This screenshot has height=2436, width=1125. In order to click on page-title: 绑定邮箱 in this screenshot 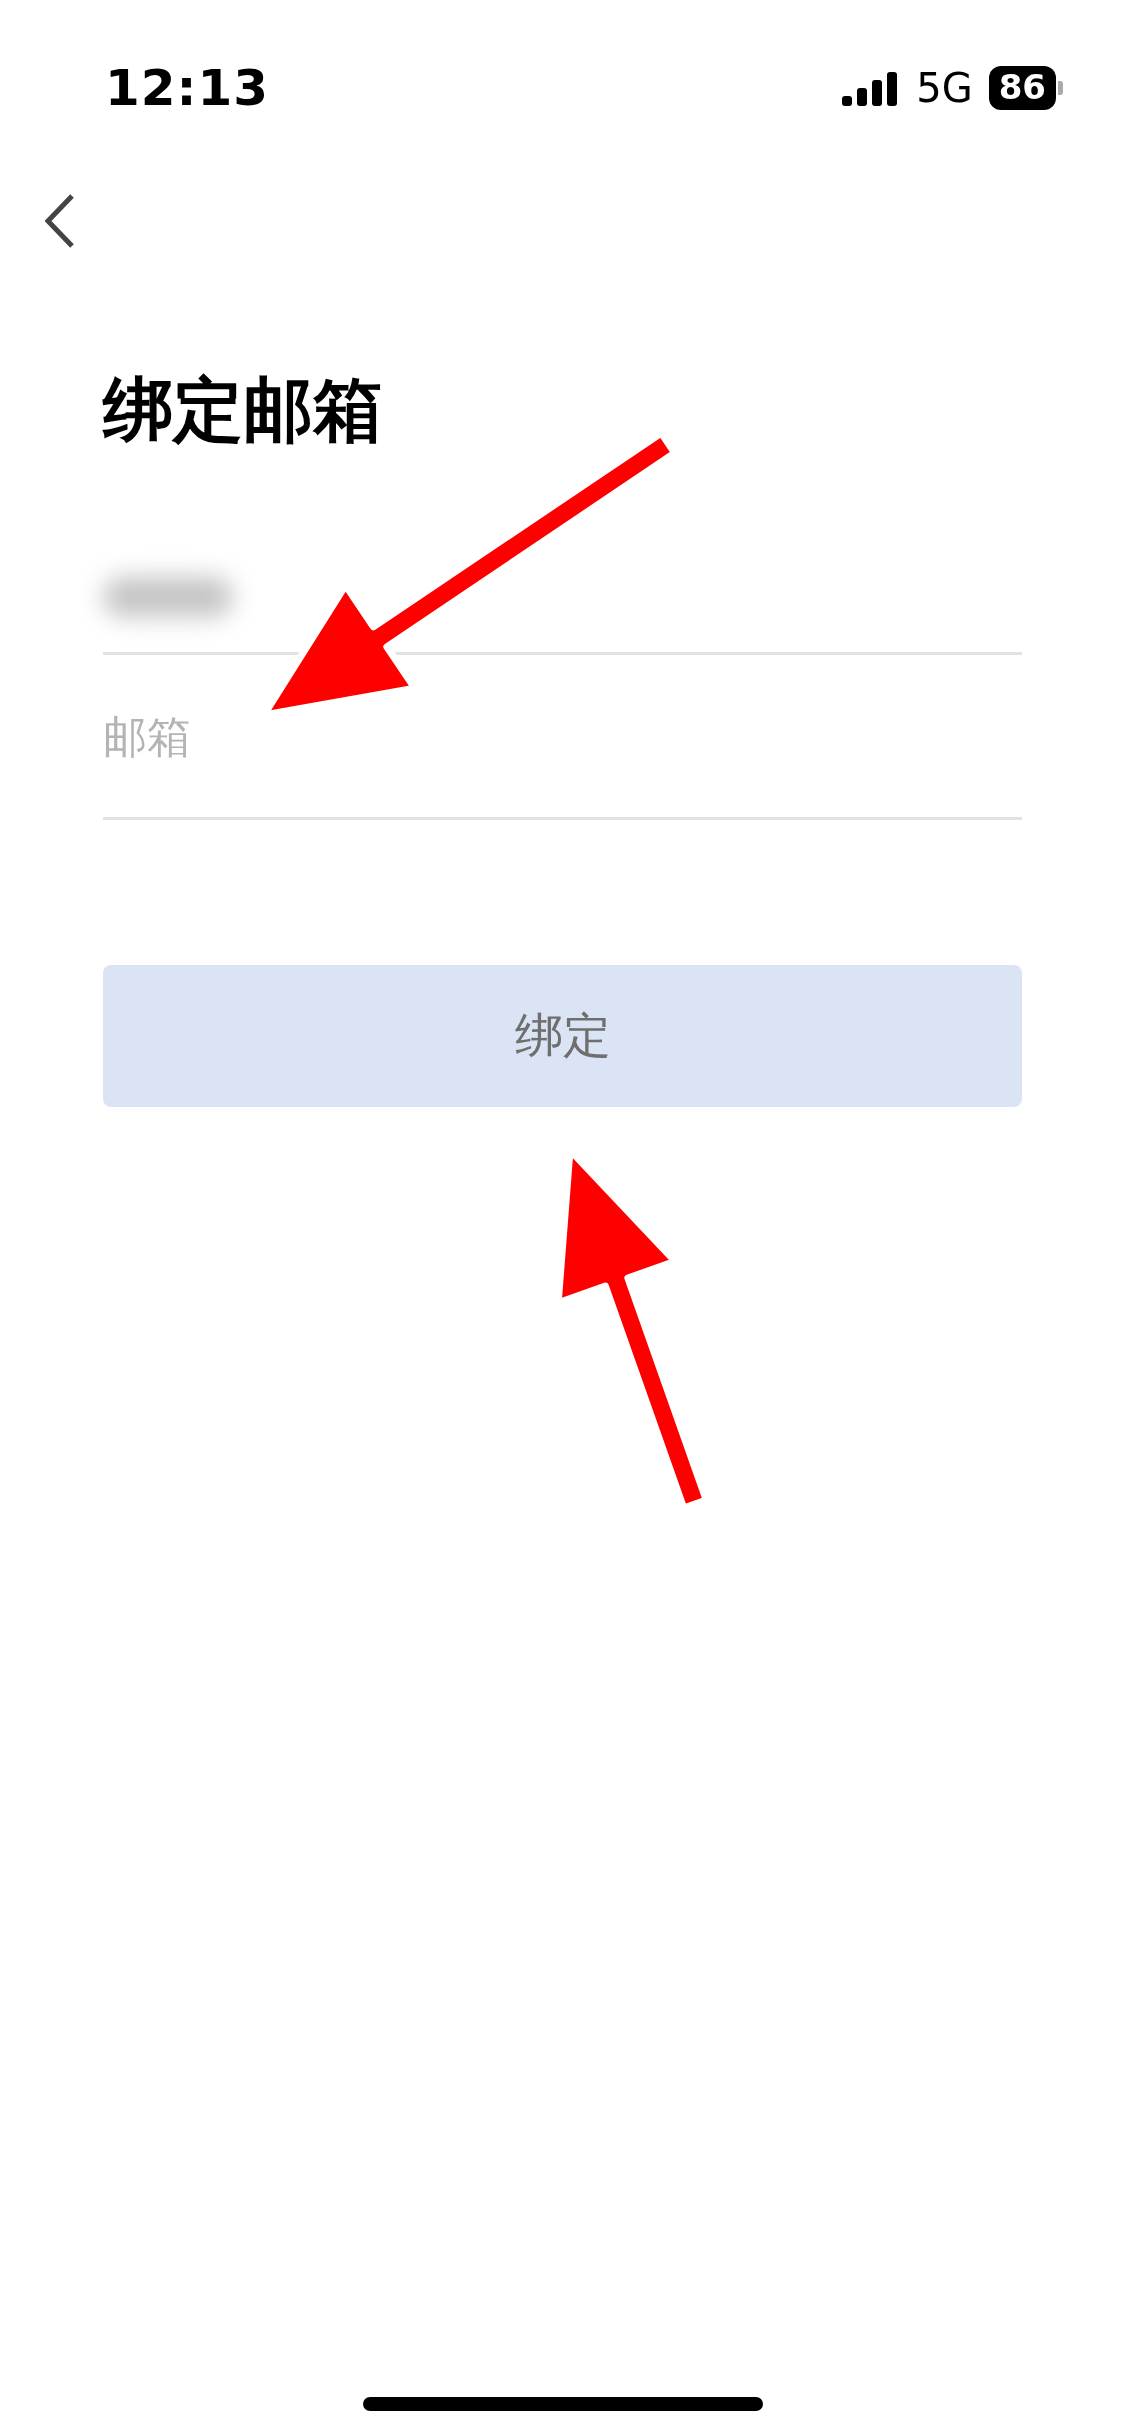, I will do `click(243, 410)`.